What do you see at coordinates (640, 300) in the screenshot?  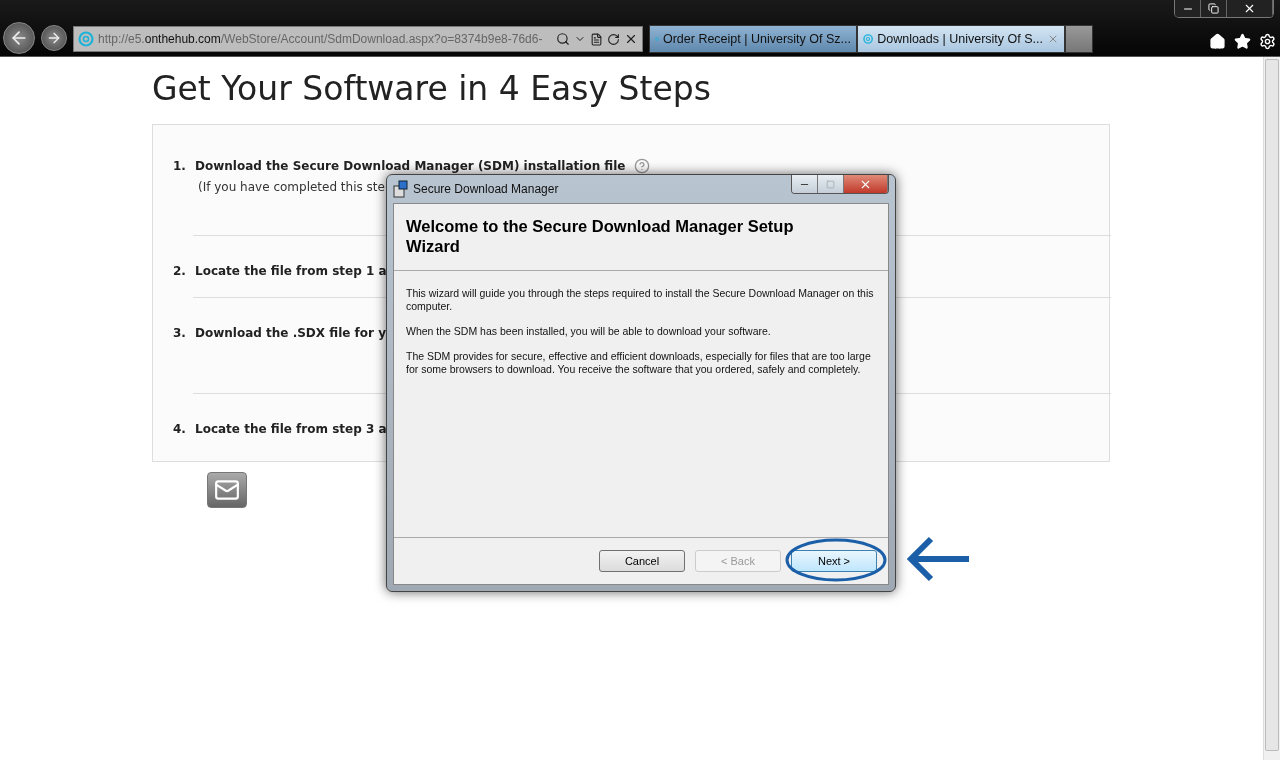 I see `wizard-paragraph: This wizard will guide you through the steps required to install the Secure Download Manager on this computer.` at bounding box center [640, 300].